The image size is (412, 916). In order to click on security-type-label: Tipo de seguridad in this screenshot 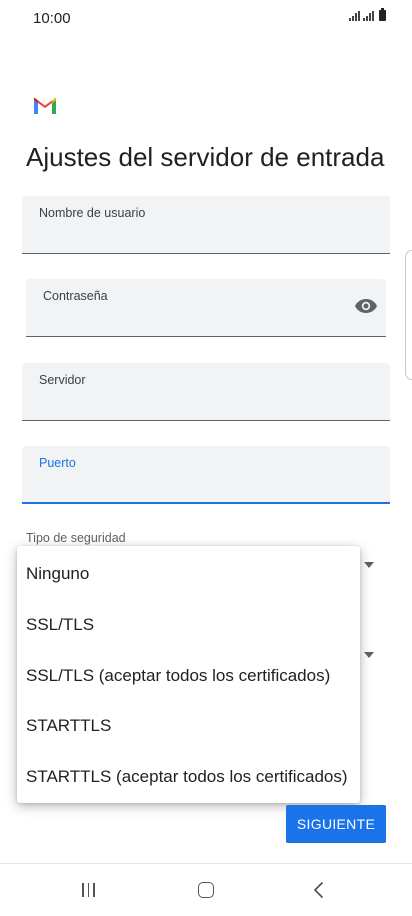, I will do `click(76, 538)`.